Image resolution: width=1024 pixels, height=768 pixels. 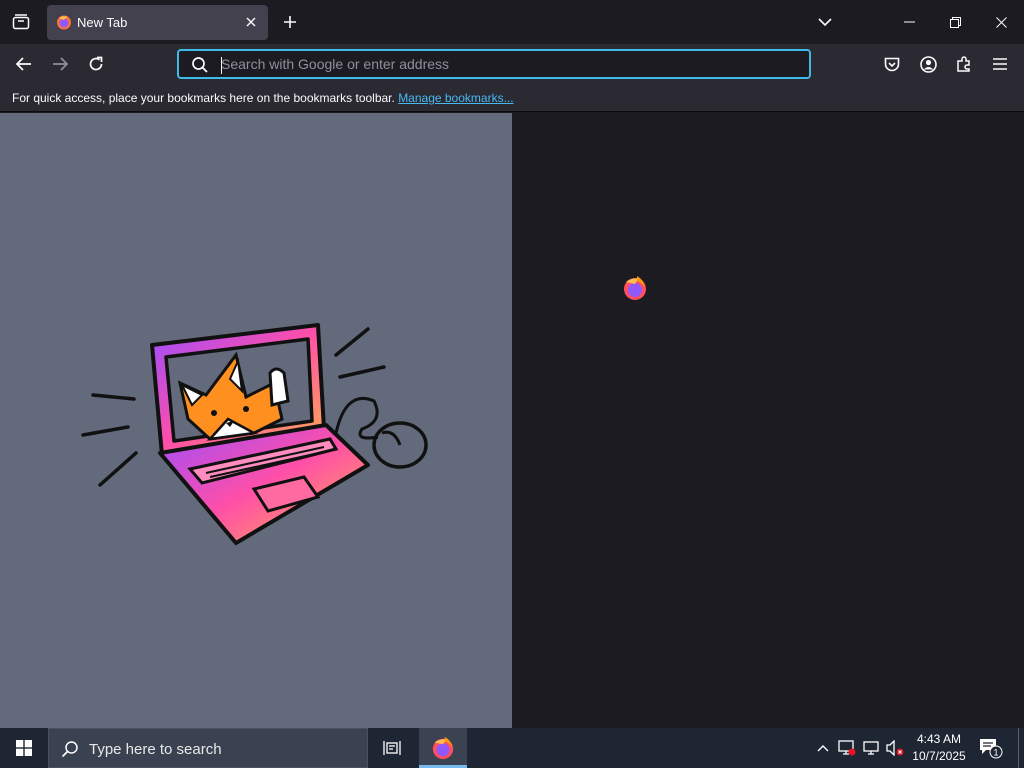 I want to click on tab-list-icon, so click(x=21, y=22).